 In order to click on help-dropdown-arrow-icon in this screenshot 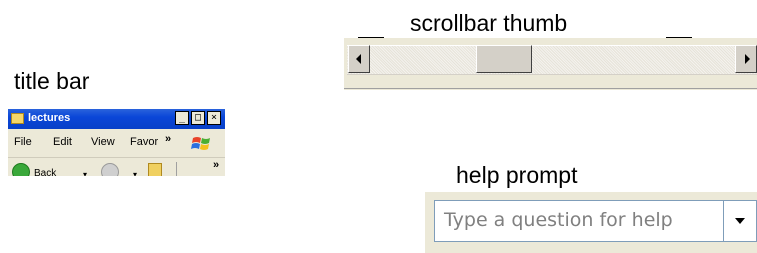, I will do `click(740, 221)`.